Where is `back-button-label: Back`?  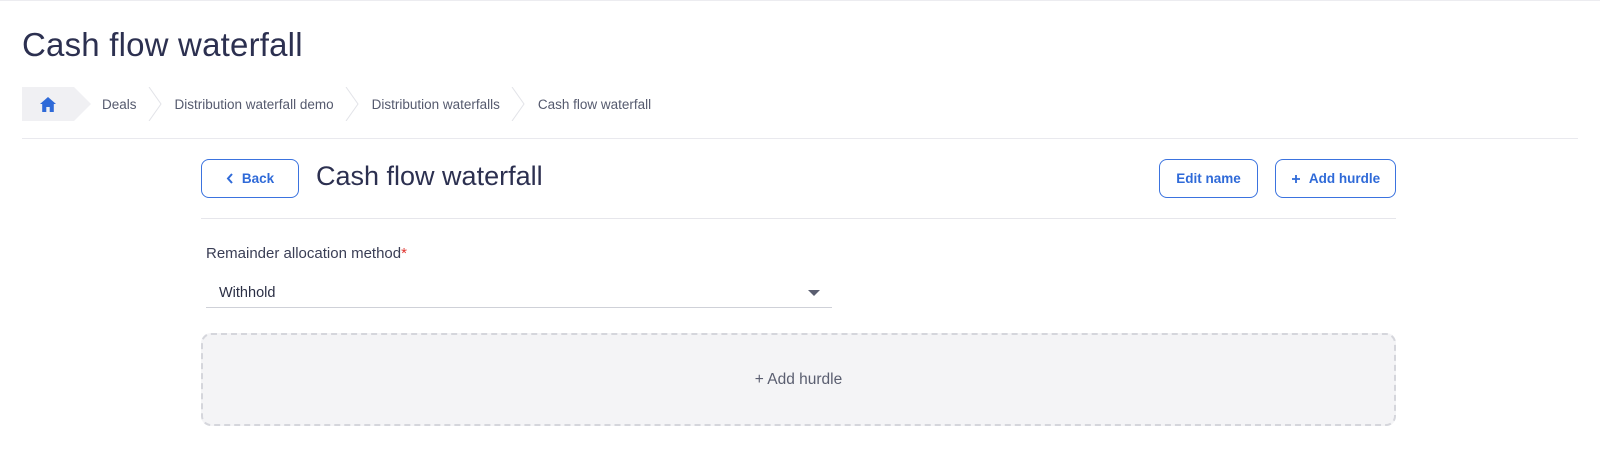 back-button-label: Back is located at coordinates (258, 178).